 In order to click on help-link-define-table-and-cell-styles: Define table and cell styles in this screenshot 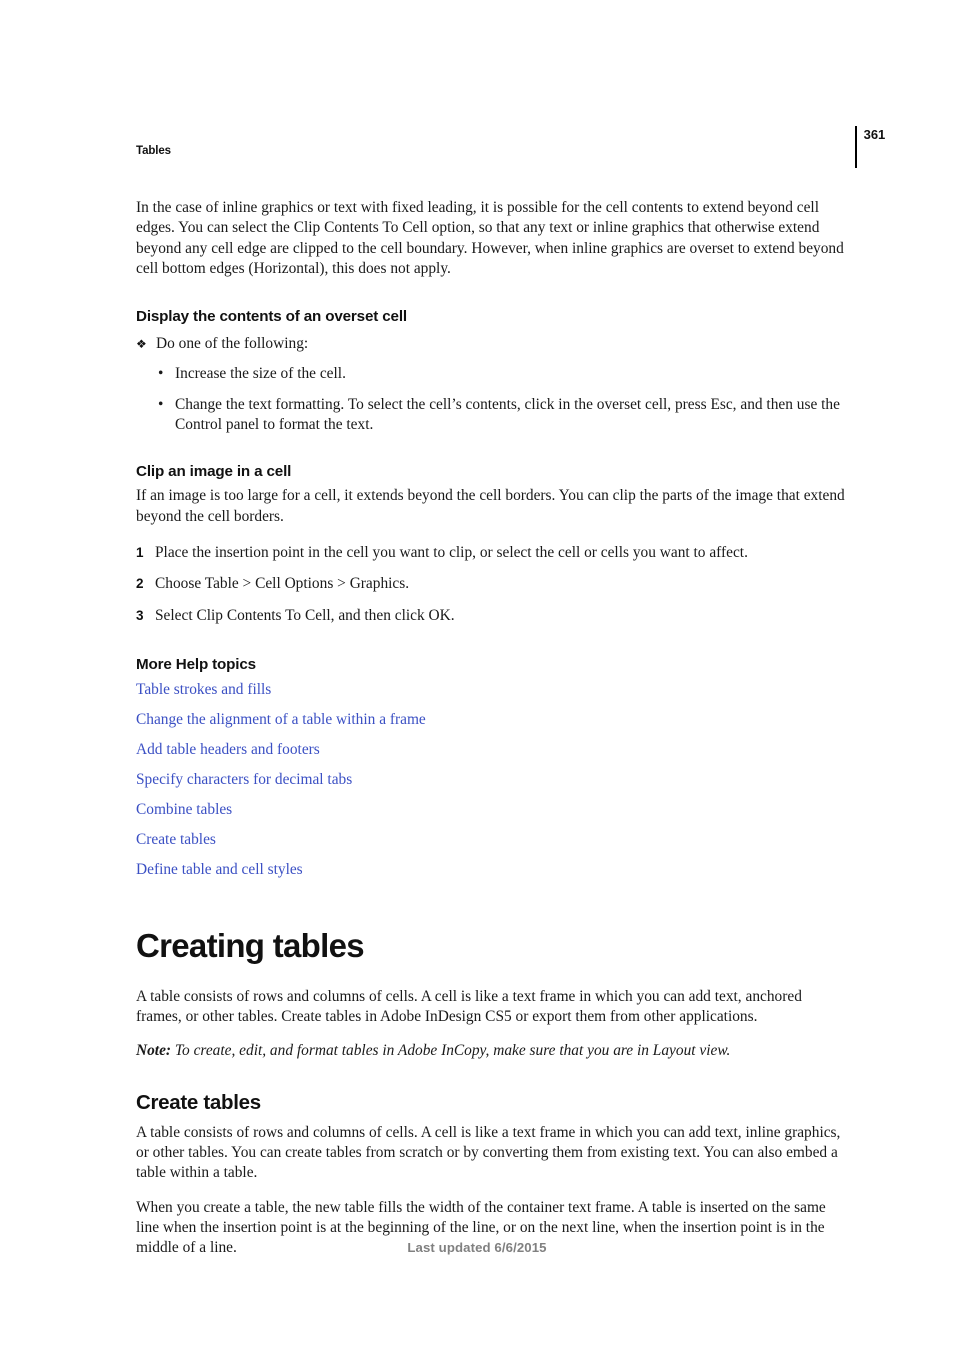, I will do `click(493, 870)`.